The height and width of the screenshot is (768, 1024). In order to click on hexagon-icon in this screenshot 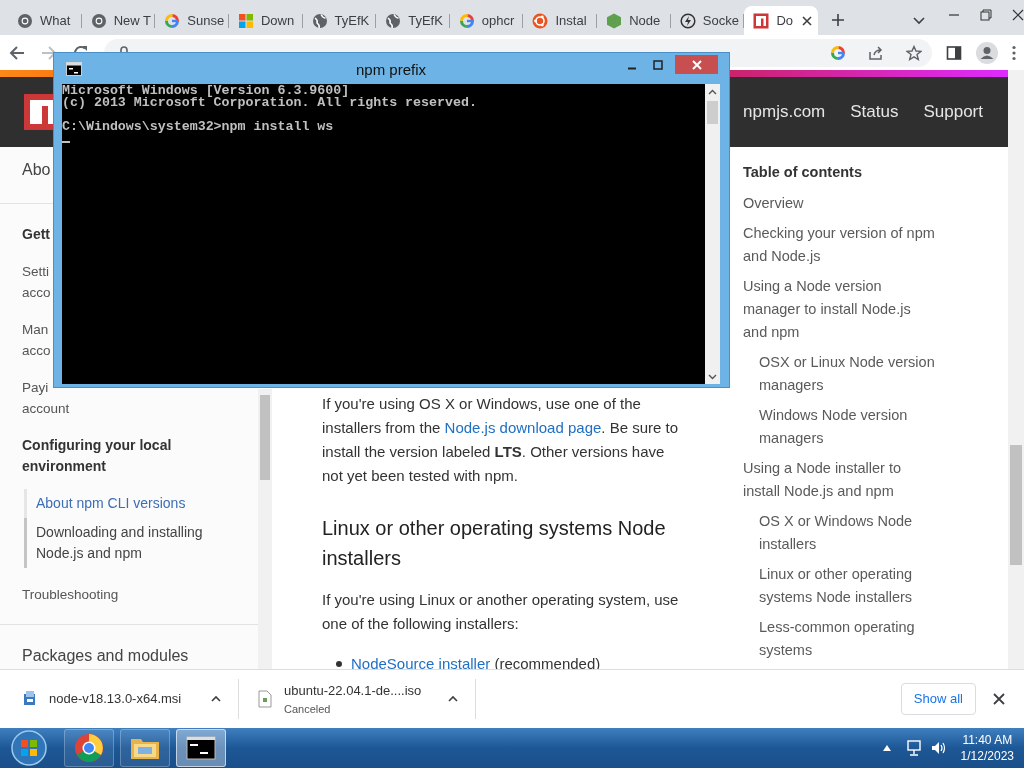, I will do `click(614, 20)`.